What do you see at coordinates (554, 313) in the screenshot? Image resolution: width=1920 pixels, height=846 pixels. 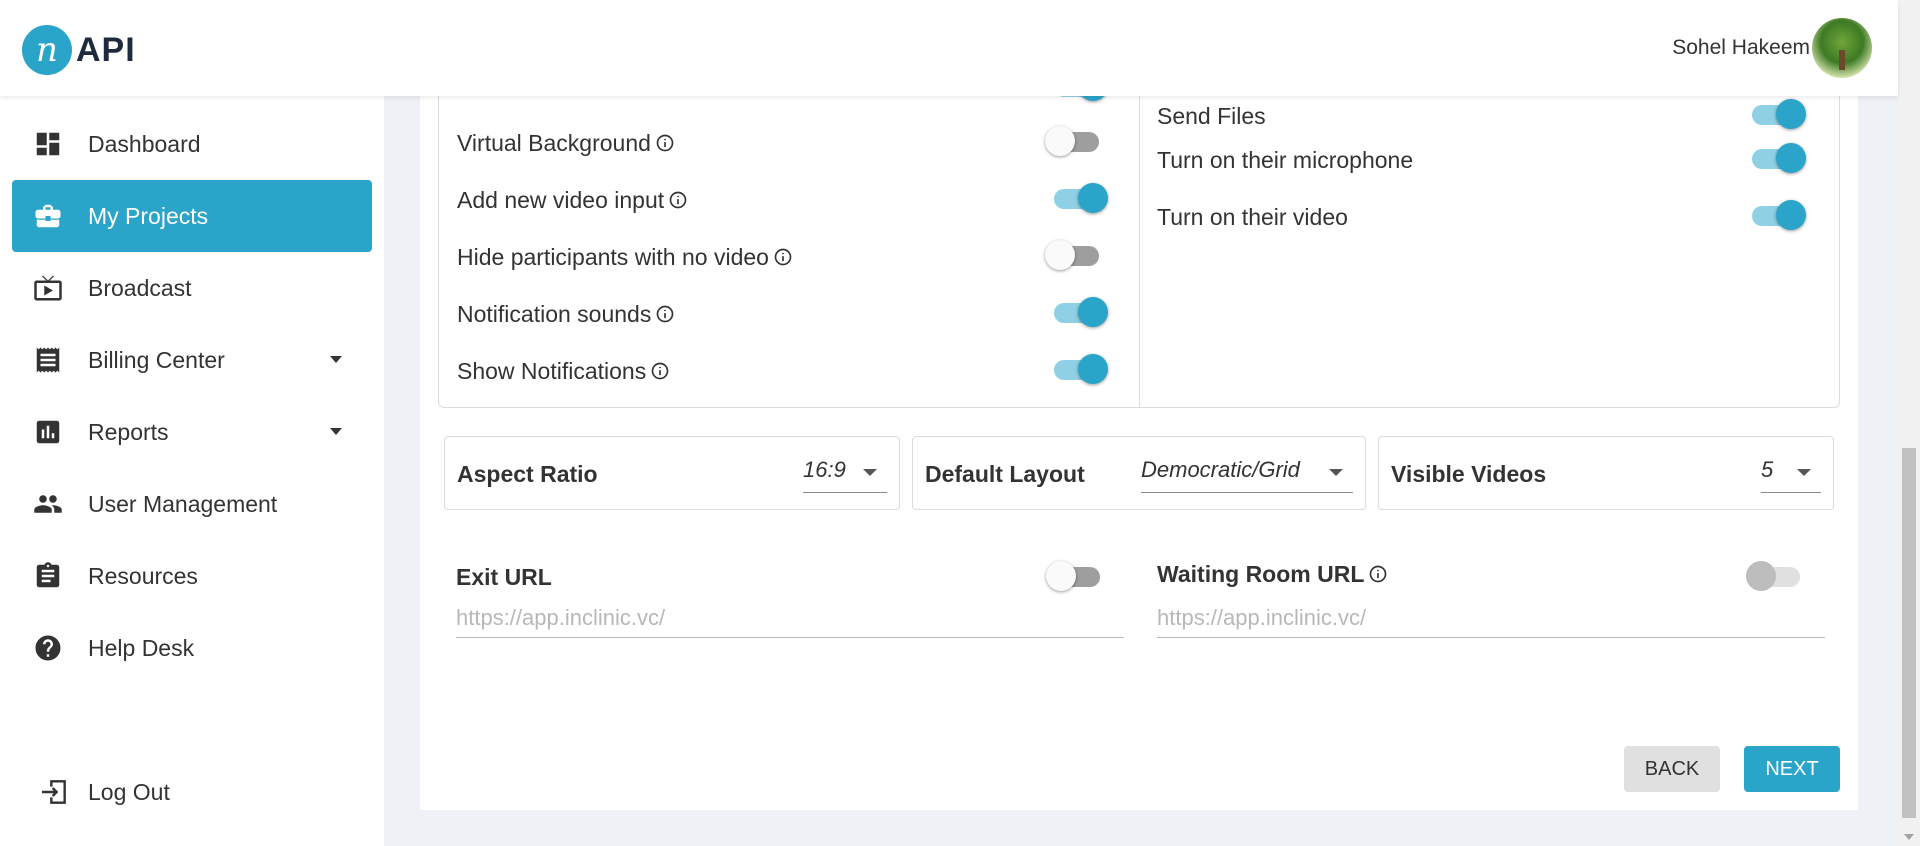 I see `option-label: Notification sounds` at bounding box center [554, 313].